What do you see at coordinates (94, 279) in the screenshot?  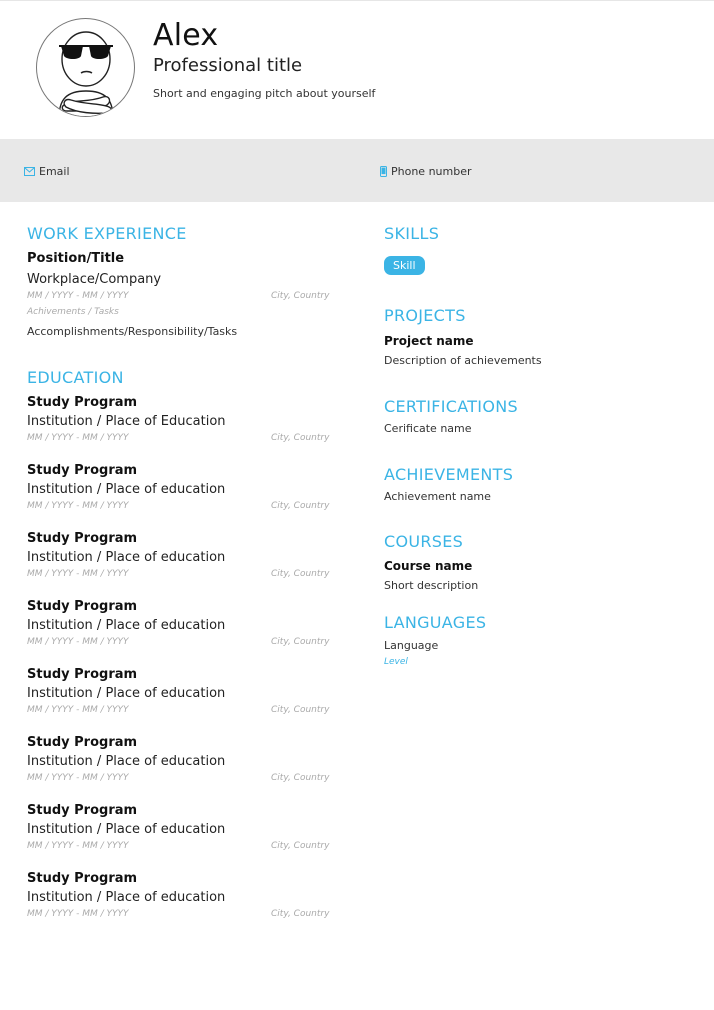 I see `workplace-company: Workplace/Company` at bounding box center [94, 279].